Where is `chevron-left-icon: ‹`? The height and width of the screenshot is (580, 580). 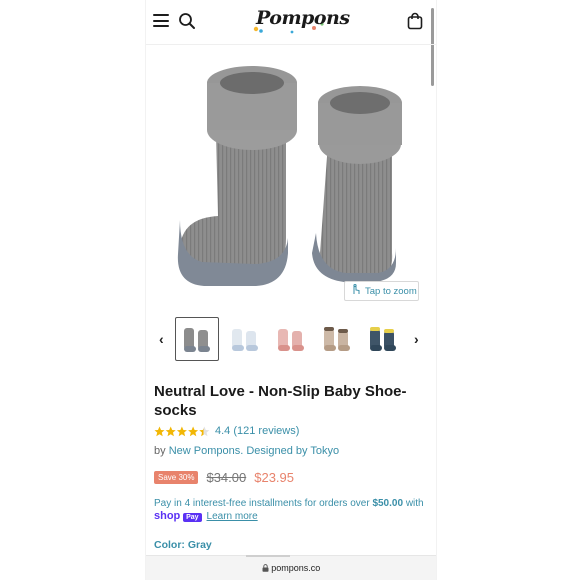
chevron-left-icon: ‹ is located at coordinates (161, 339).